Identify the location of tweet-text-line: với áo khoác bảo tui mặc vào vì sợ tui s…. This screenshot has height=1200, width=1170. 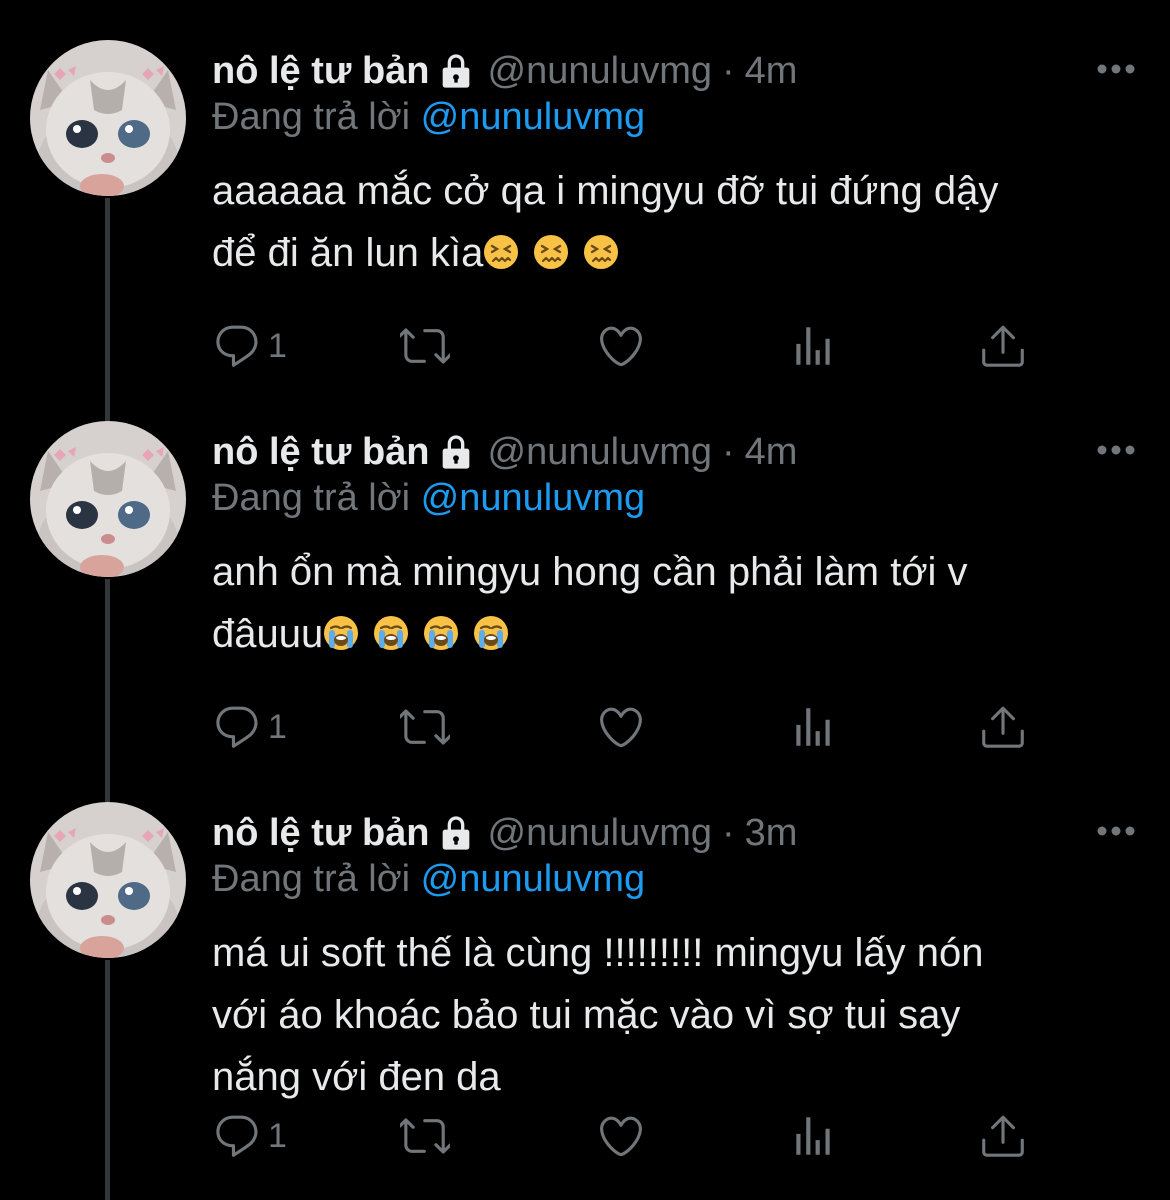
(586, 1015).